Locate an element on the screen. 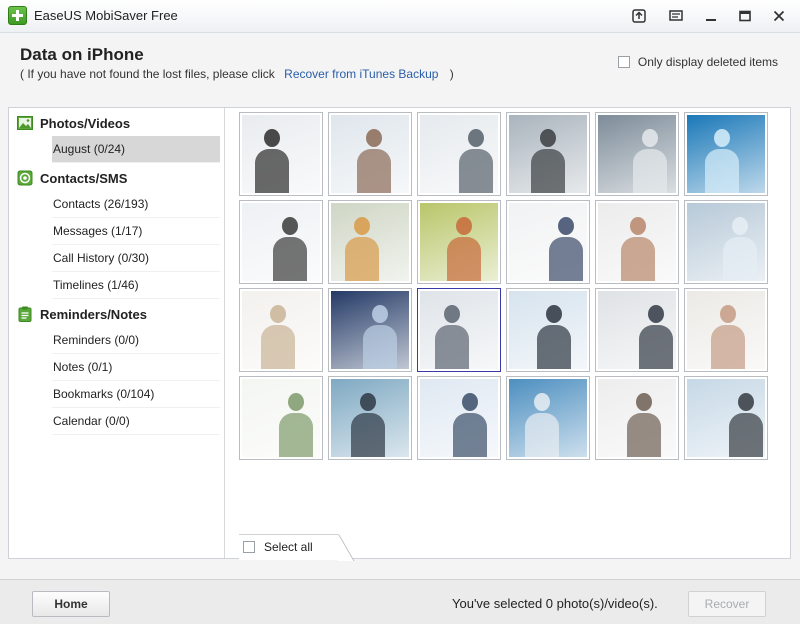 The width and height of the screenshot is (800, 624). category-label: Contacts/SMS is located at coordinates (84, 178).